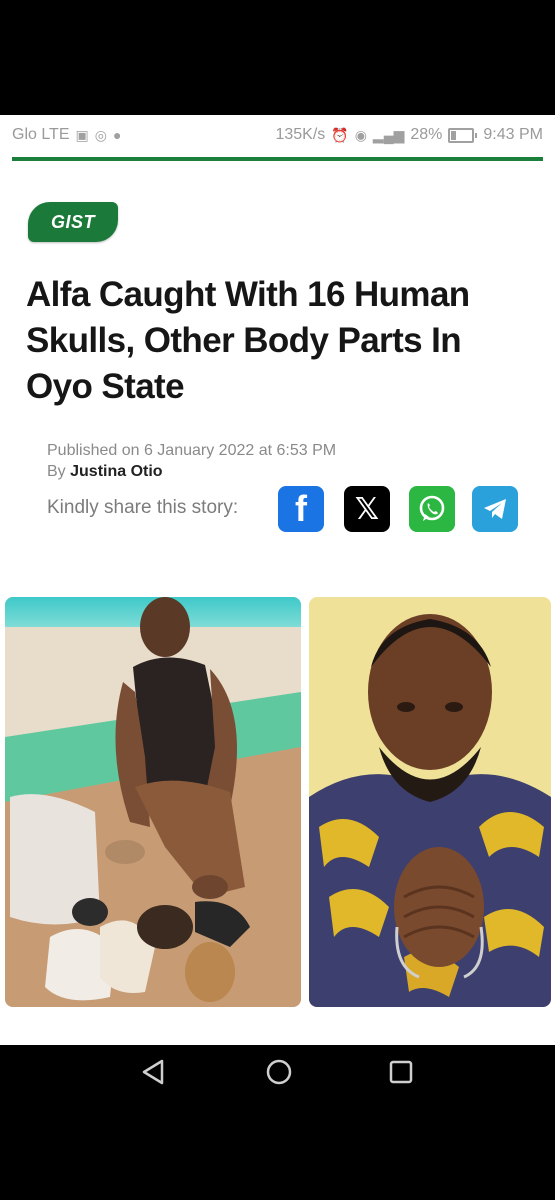  What do you see at coordinates (117, 135) in the screenshot?
I see `chat-notification-icon: ●` at bounding box center [117, 135].